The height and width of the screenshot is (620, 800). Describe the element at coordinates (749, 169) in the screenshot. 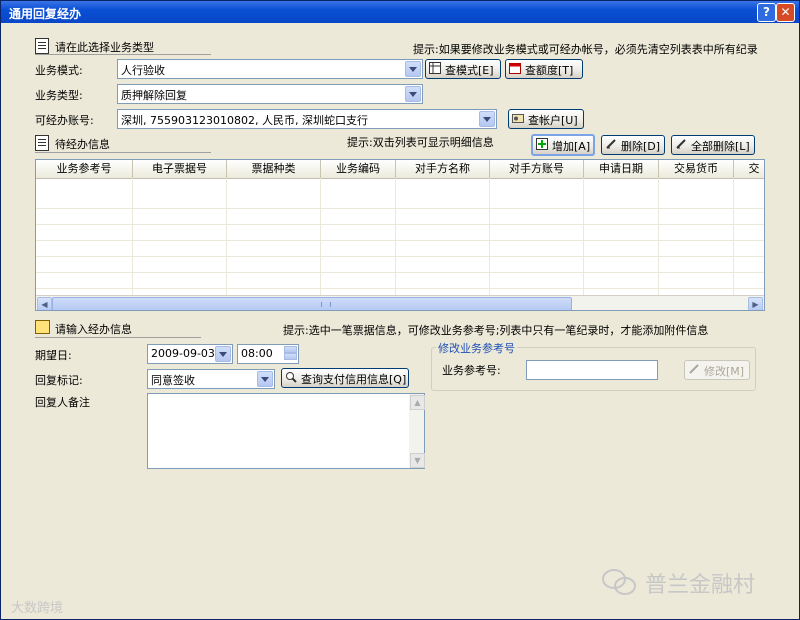

I see `column-header: 交` at that location.